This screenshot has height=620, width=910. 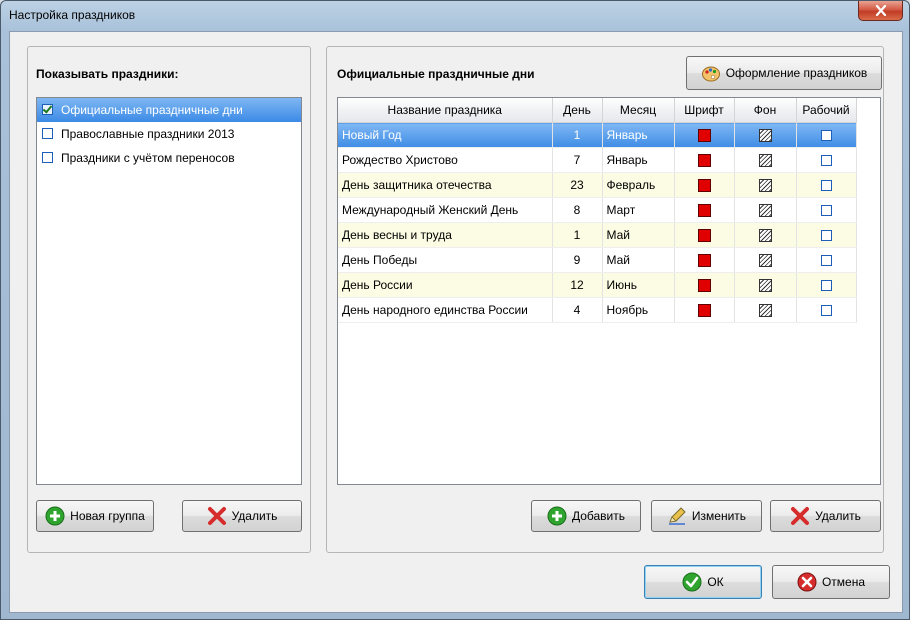 I want to click on column-header: Месяц, so click(x=638, y=110).